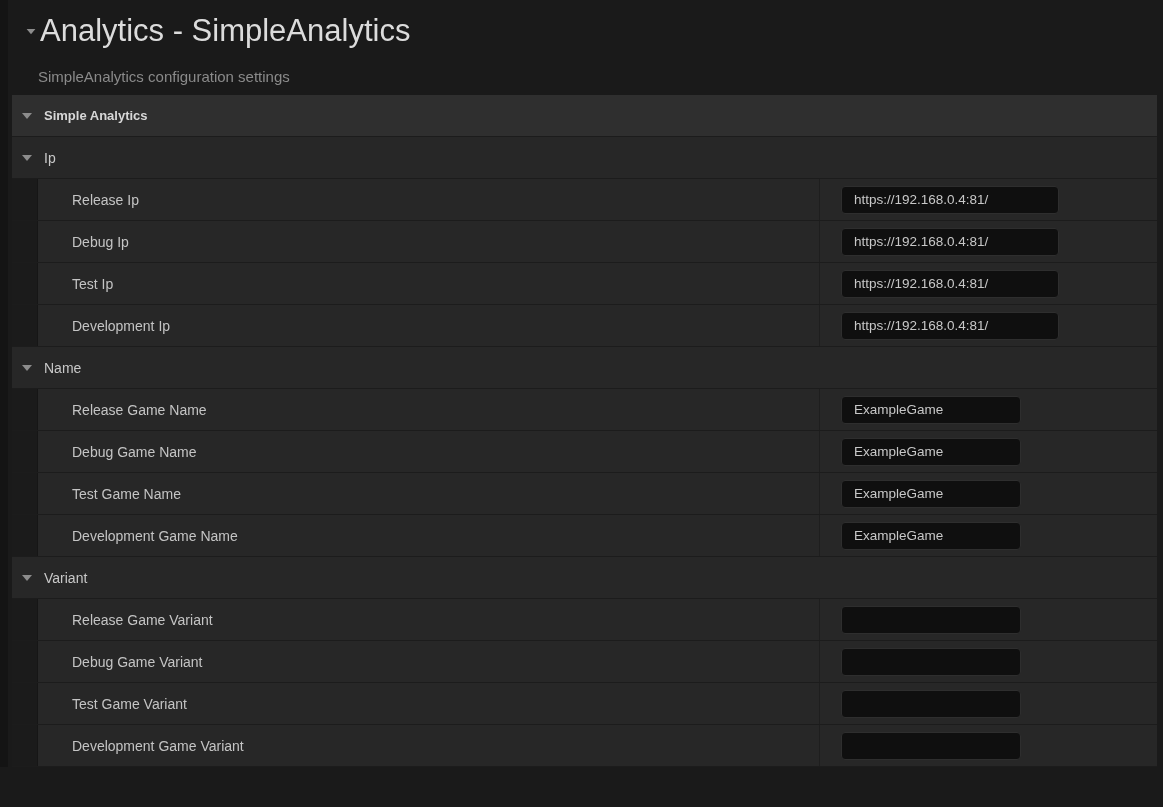 The width and height of the screenshot is (1163, 807). What do you see at coordinates (164, 76) in the screenshot?
I see `description: SimpleAnalytics configuration settings` at bounding box center [164, 76].